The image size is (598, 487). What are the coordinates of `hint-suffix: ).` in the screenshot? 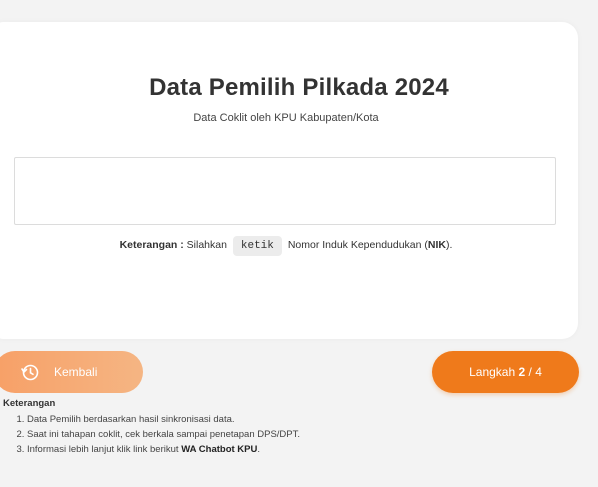 It's located at (449, 245).